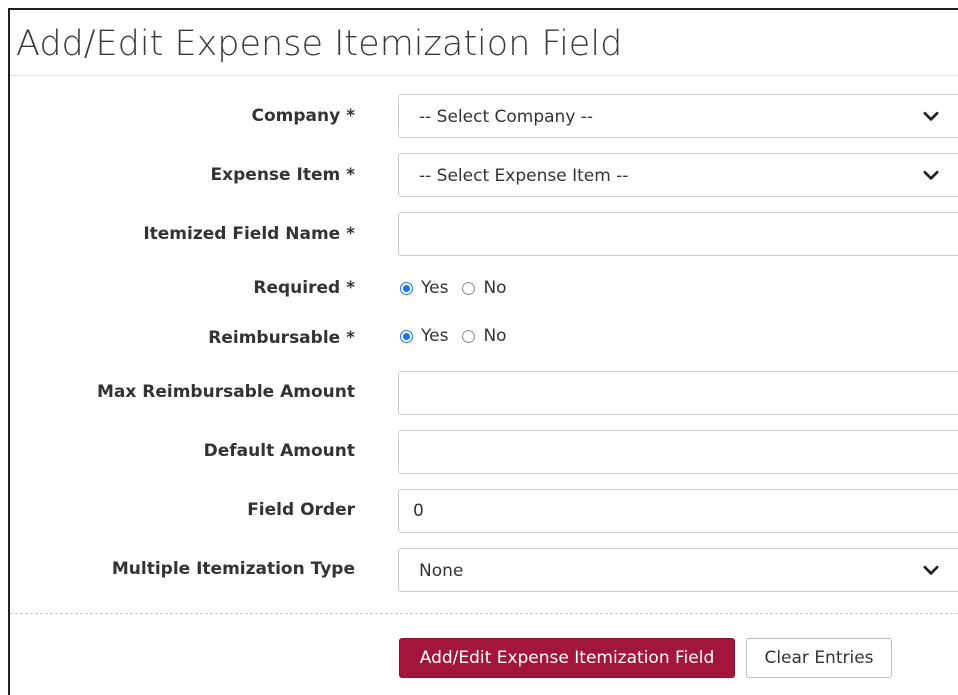  I want to click on expense-item-select-value: -- Select Expense Item --, so click(524, 176).